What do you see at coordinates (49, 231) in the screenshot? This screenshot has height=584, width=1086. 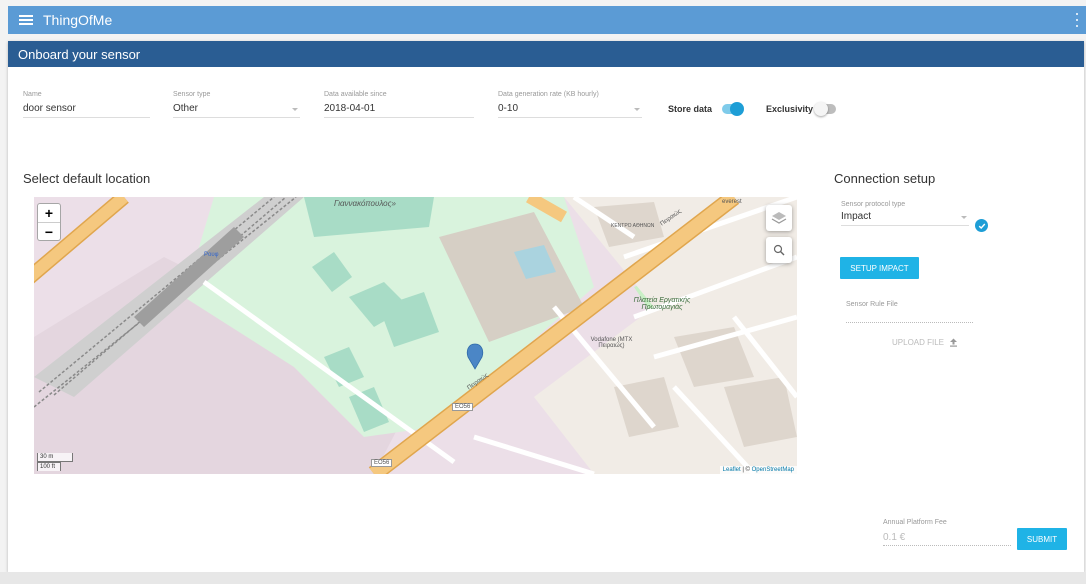 I see `zoom-out-button: −` at bounding box center [49, 231].